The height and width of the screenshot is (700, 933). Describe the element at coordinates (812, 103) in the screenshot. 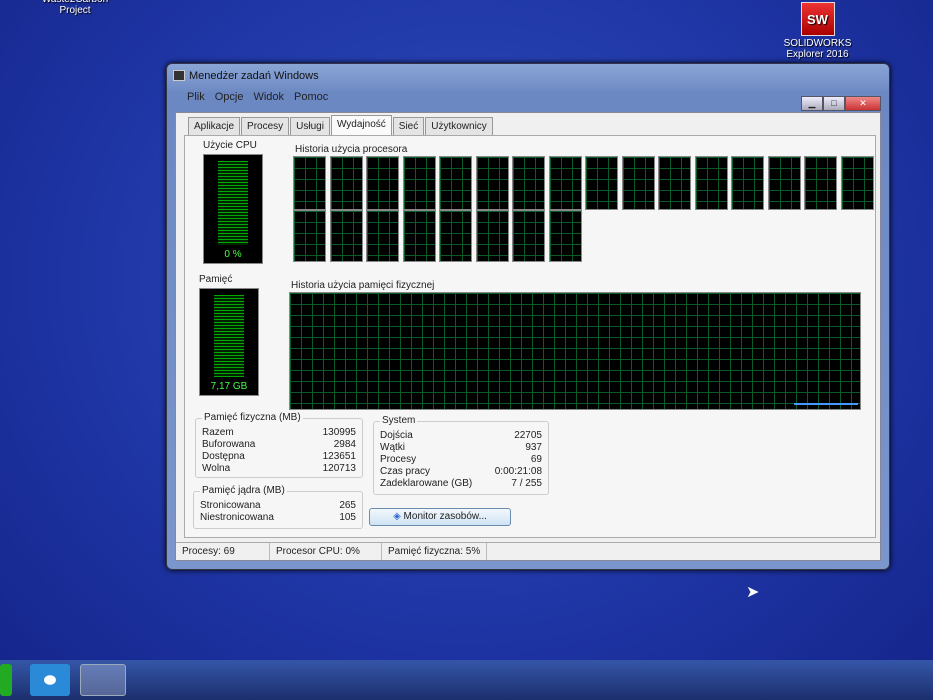

I see `minimize-button: ▁` at that location.